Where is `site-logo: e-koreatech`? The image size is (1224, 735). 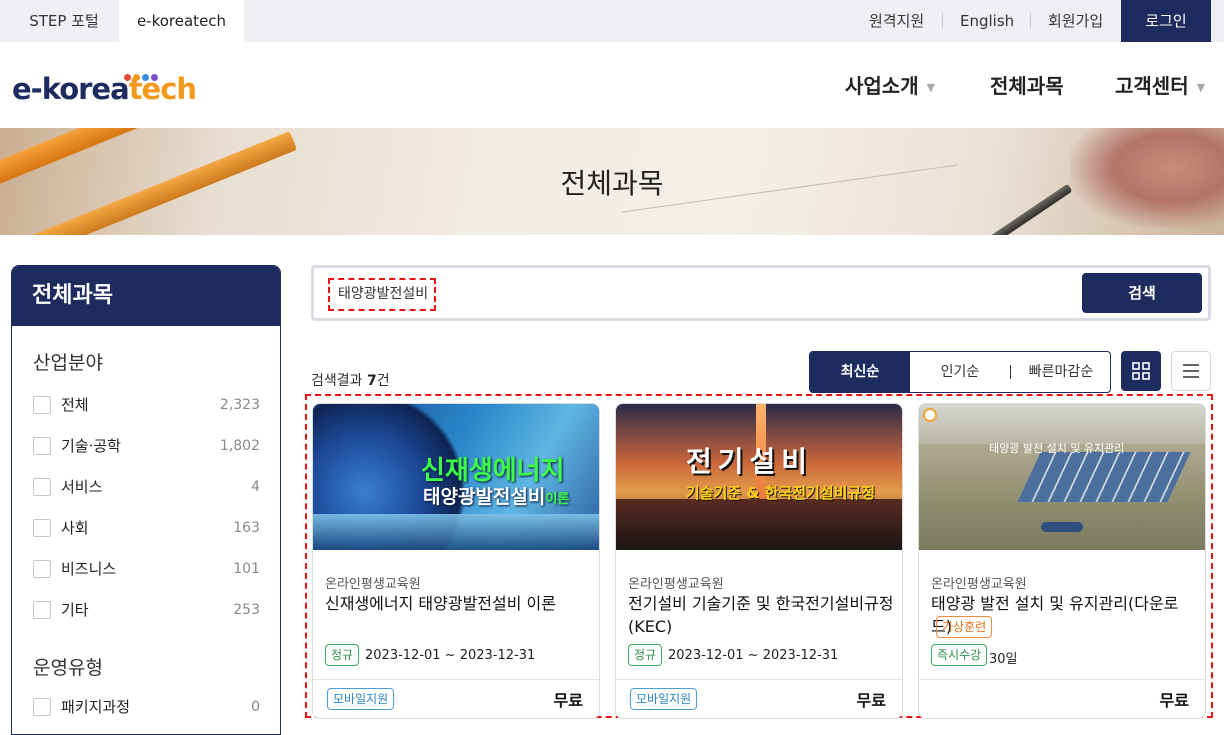 site-logo: e-koreatech is located at coordinates (104, 89).